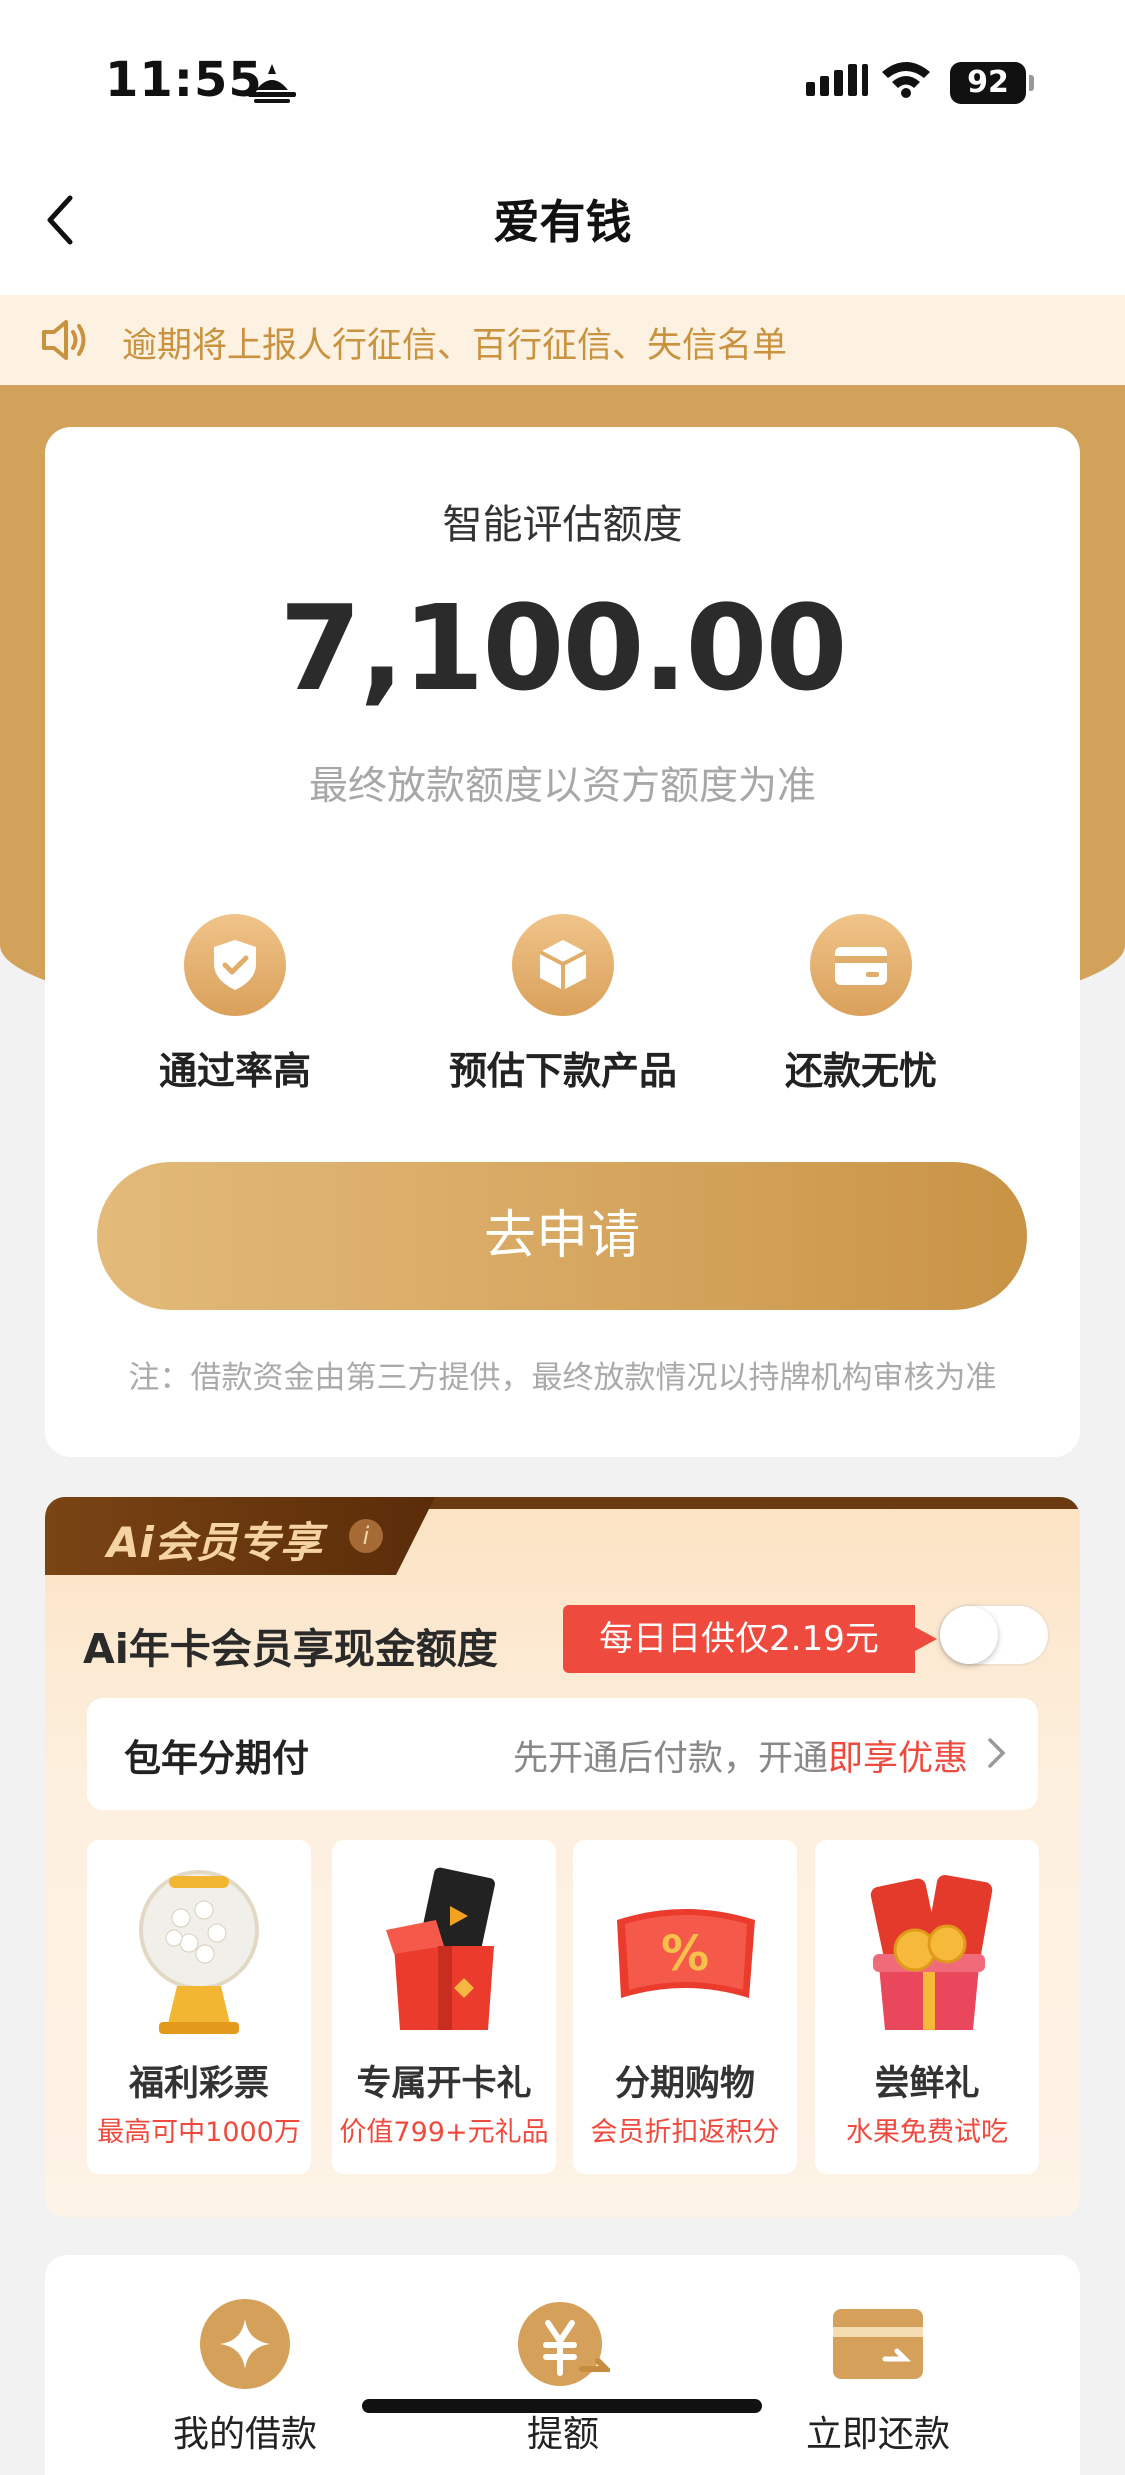 The image size is (1125, 2475). I want to click on notice-bar: 逾期将上报人行征信、百行征信、失信名单, so click(562, 340).